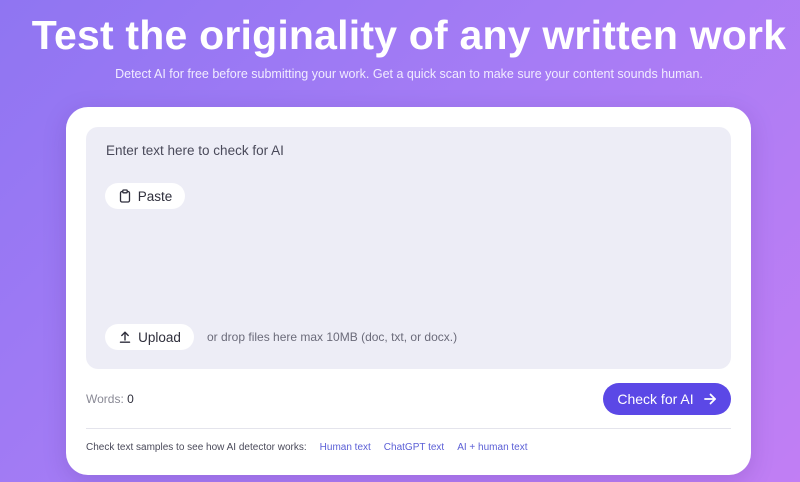 Image resolution: width=800 pixels, height=482 pixels. What do you see at coordinates (159, 337) in the screenshot?
I see `upload-button-label: Upload` at bounding box center [159, 337].